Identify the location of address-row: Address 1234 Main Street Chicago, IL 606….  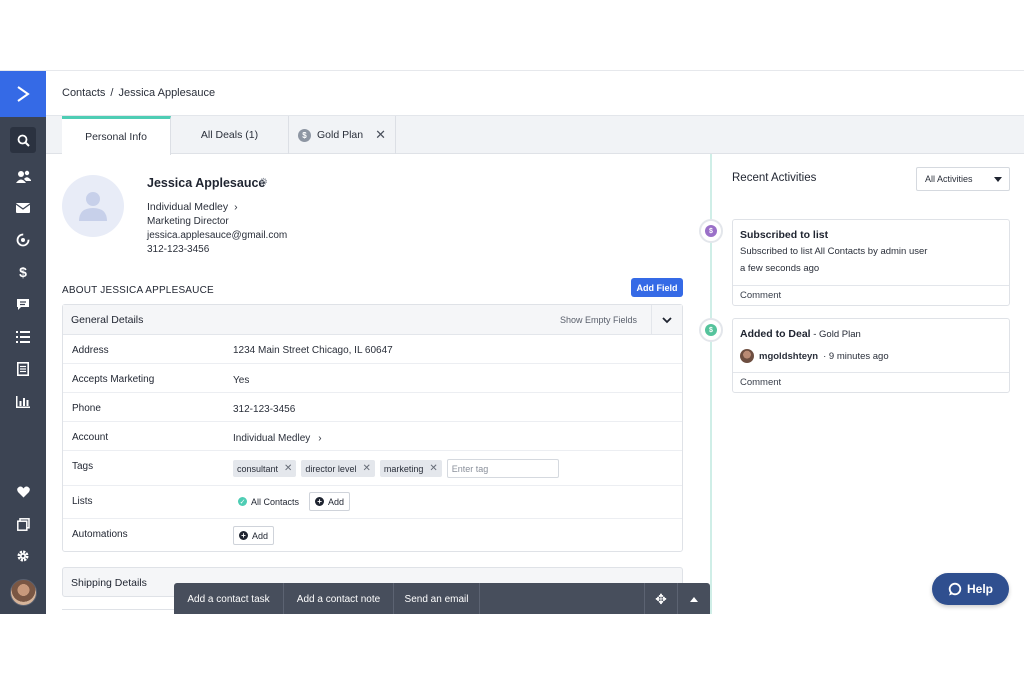
(372, 349).